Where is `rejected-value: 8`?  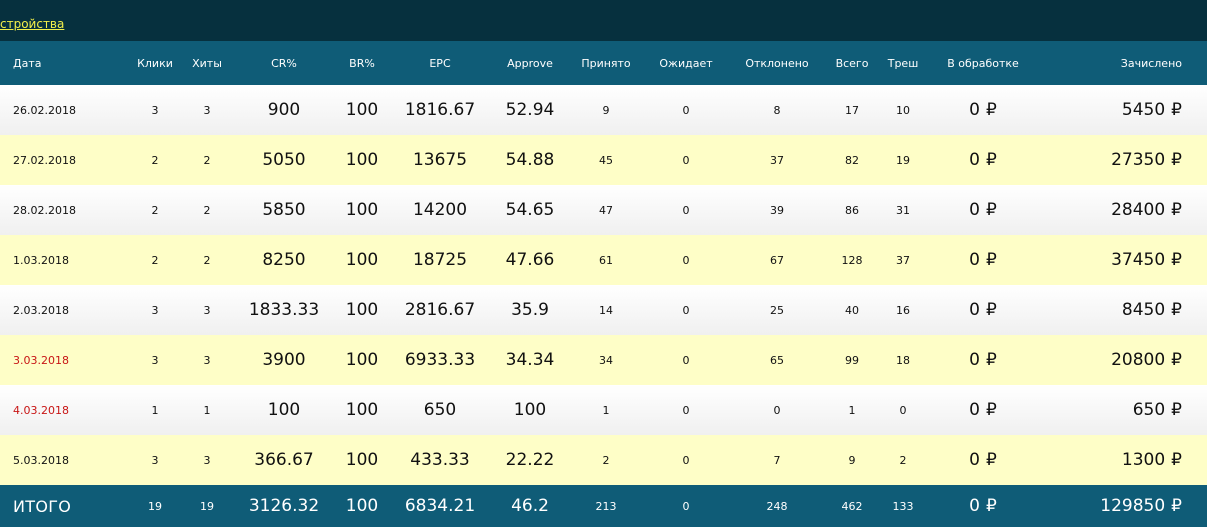 rejected-value: 8 is located at coordinates (777, 110).